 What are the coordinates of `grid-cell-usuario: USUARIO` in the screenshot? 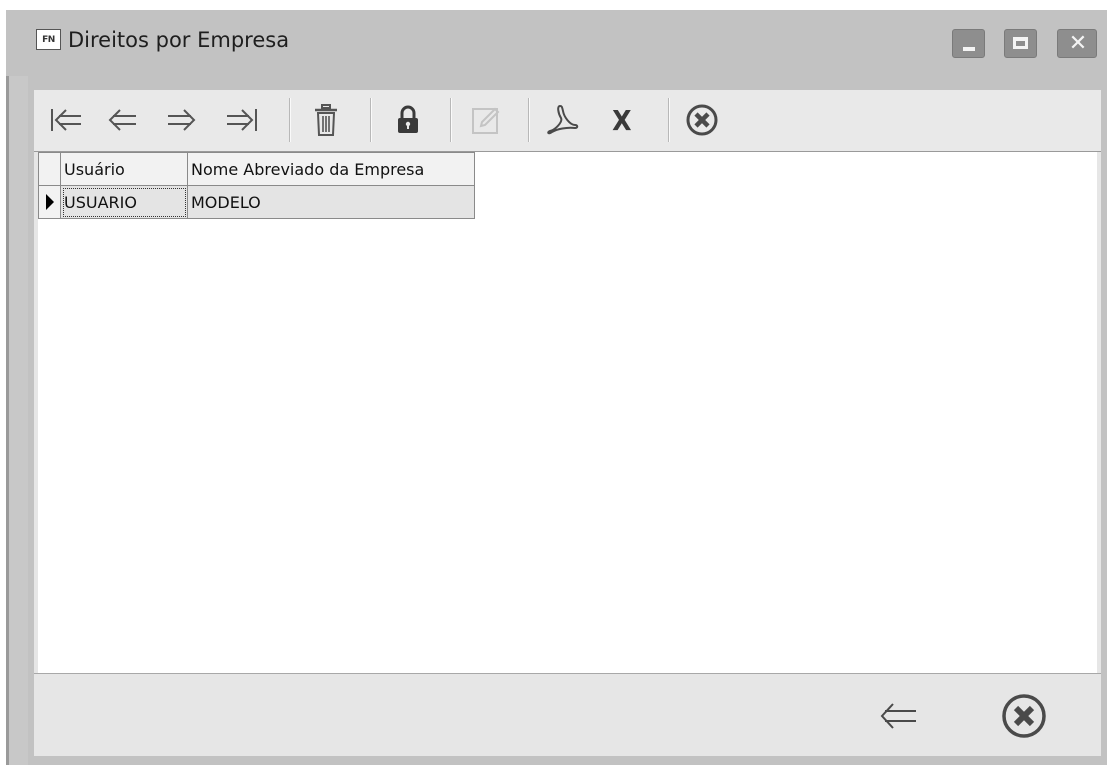 It's located at (124, 202).